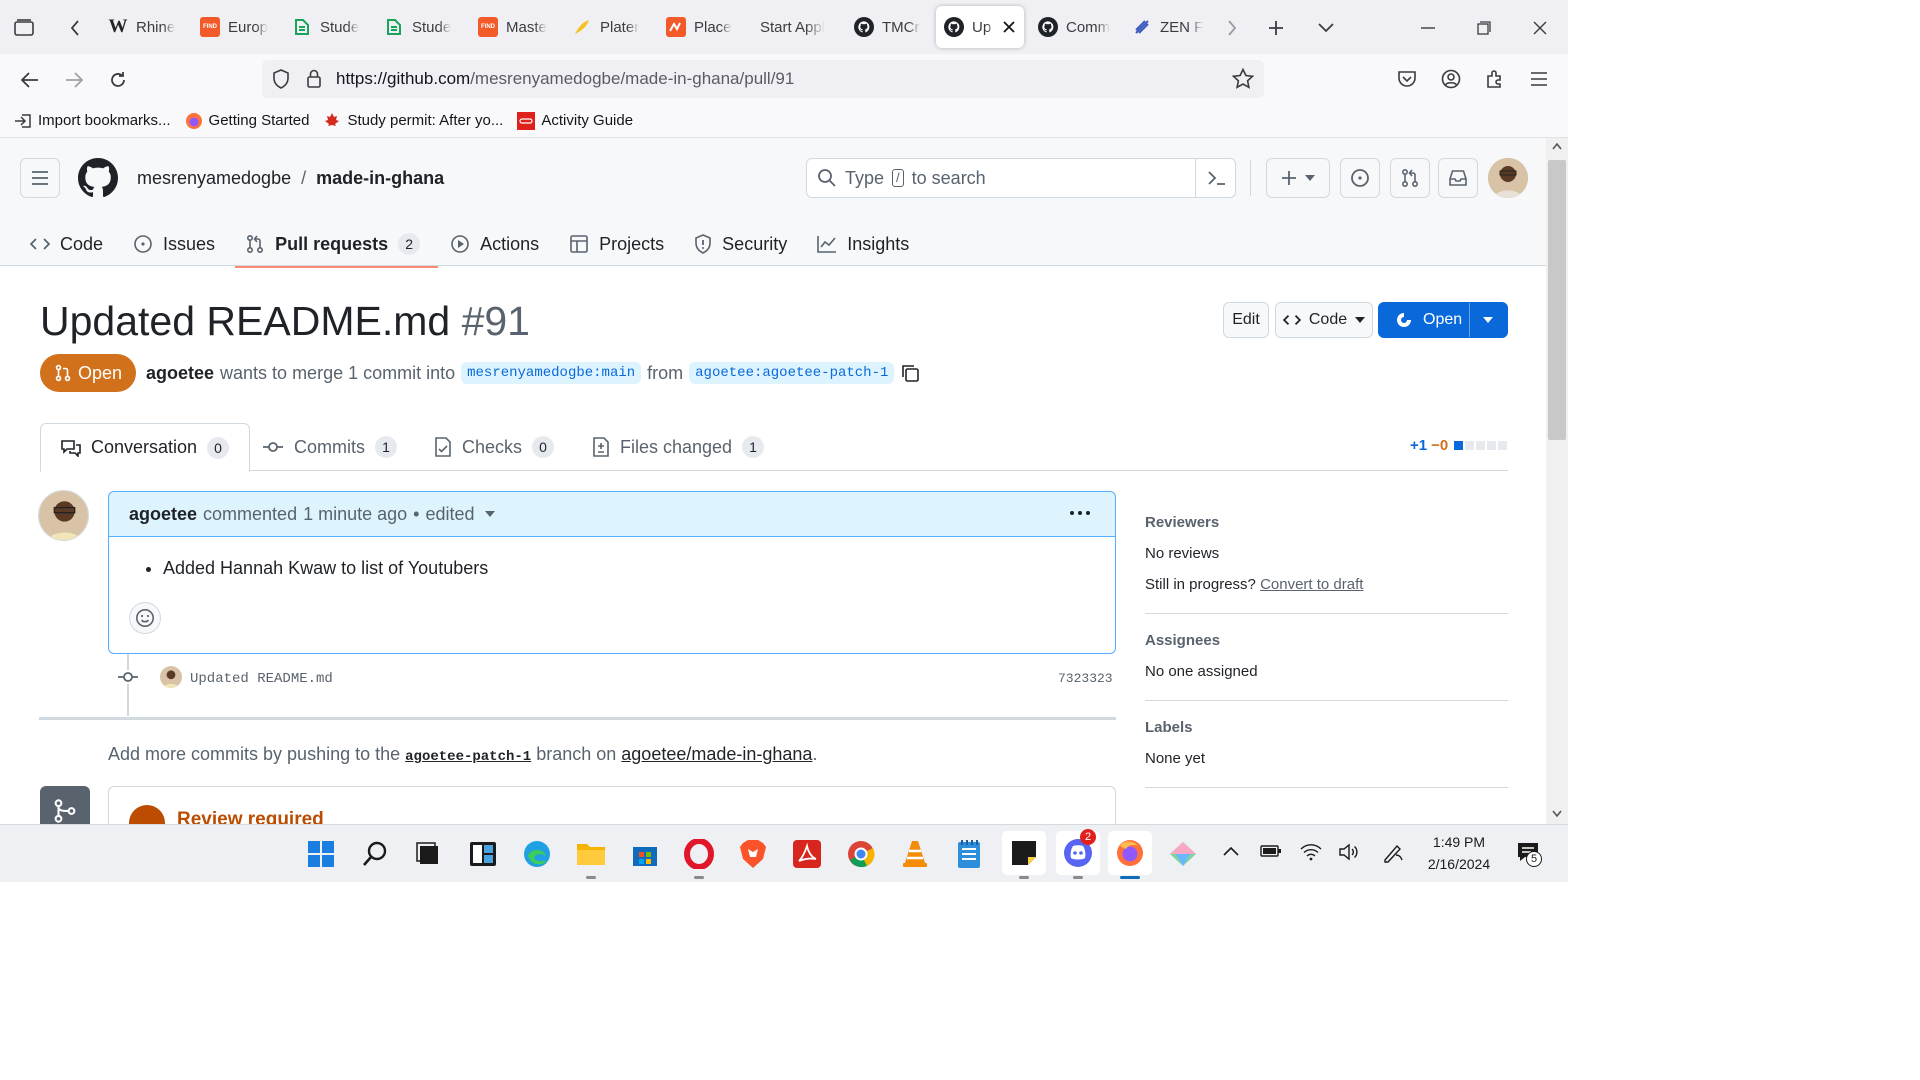 The height and width of the screenshot is (1080, 1920). I want to click on browser-tab: Plater, so click(608, 27).